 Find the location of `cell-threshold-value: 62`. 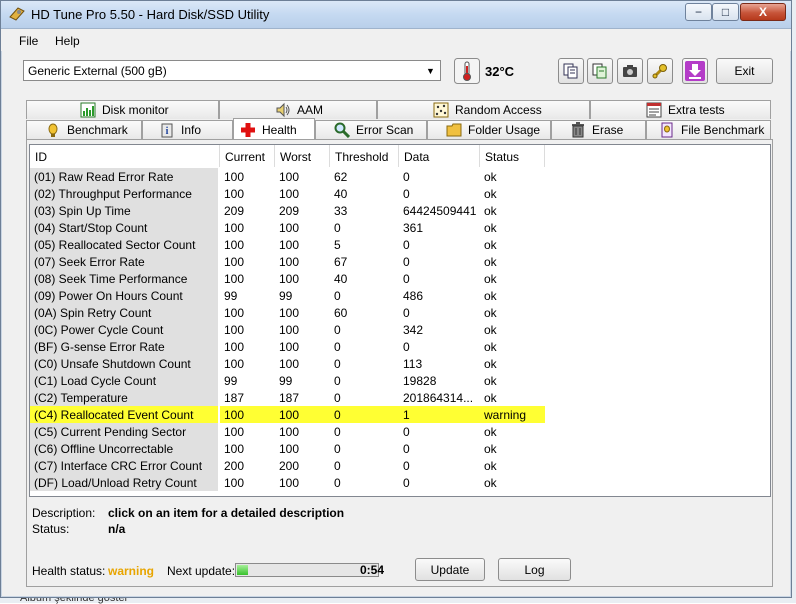

cell-threshold-value: 62 is located at coordinates (341, 177).